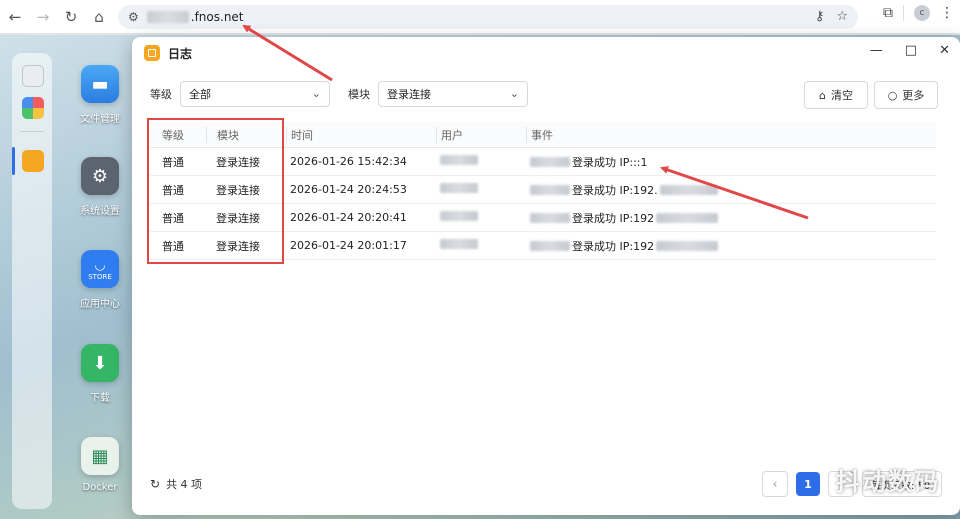 Image resolution: width=960 pixels, height=519 pixels. I want to click on clear-button: ⌂ 清空, so click(836, 95).